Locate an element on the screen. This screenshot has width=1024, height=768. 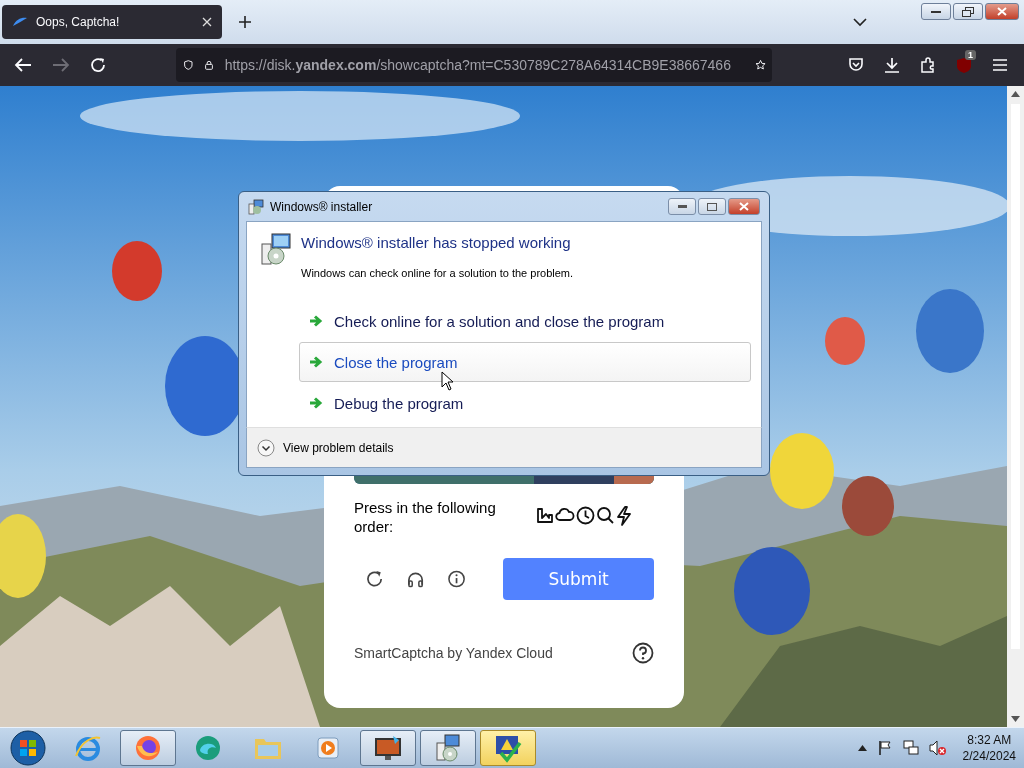
restore-button is located at coordinates (968, 11).